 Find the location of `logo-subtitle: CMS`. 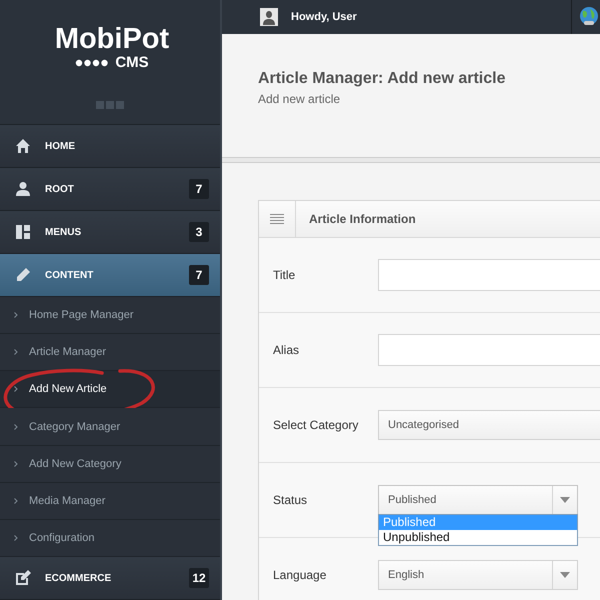

logo-subtitle: CMS is located at coordinates (132, 62).